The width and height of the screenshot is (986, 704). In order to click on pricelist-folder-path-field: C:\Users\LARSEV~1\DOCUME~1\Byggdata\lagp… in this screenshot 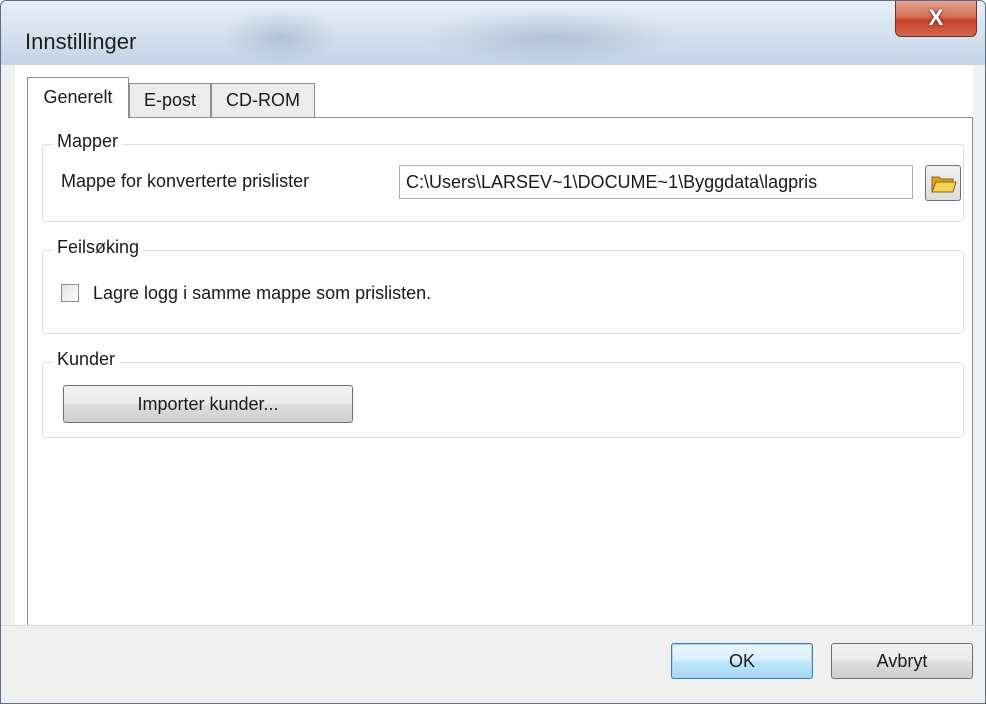, I will do `click(656, 182)`.